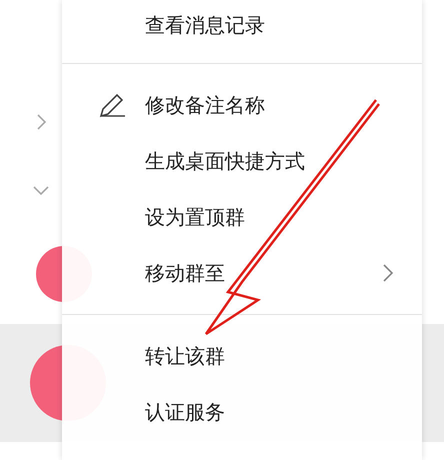  Describe the element at coordinates (242, 217) in the screenshot. I see `menu-item: 设为置顶群` at that location.